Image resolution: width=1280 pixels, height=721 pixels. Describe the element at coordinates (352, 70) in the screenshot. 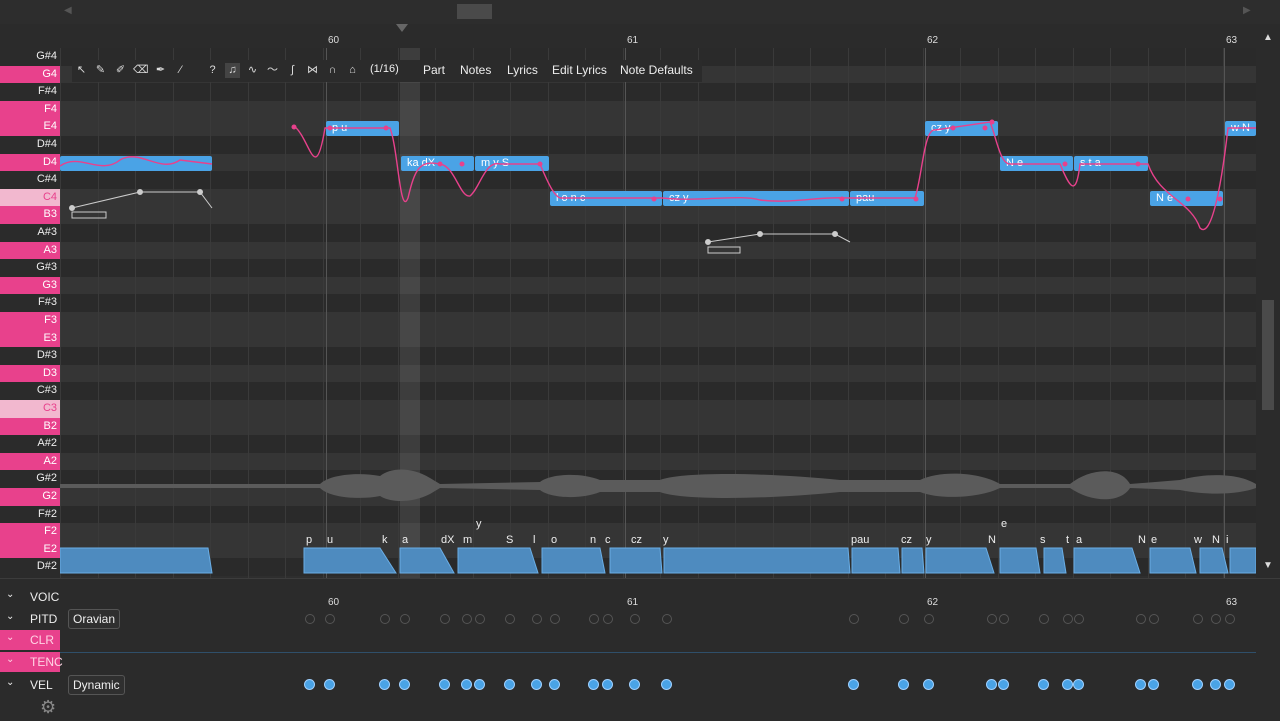

I see `overlap-icon: ⌂` at that location.